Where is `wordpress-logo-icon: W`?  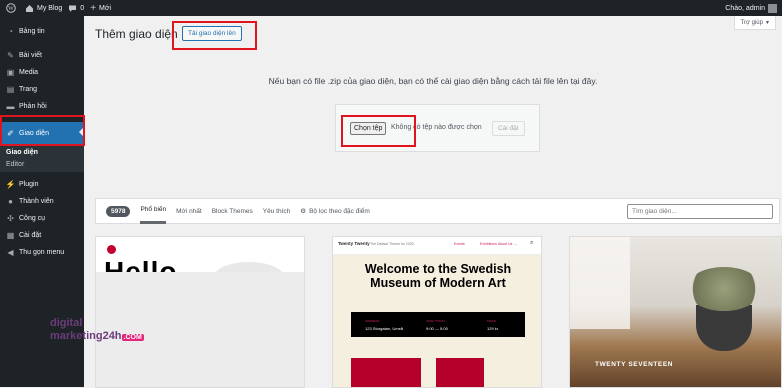 wordpress-logo-icon: W is located at coordinates (12, 8).